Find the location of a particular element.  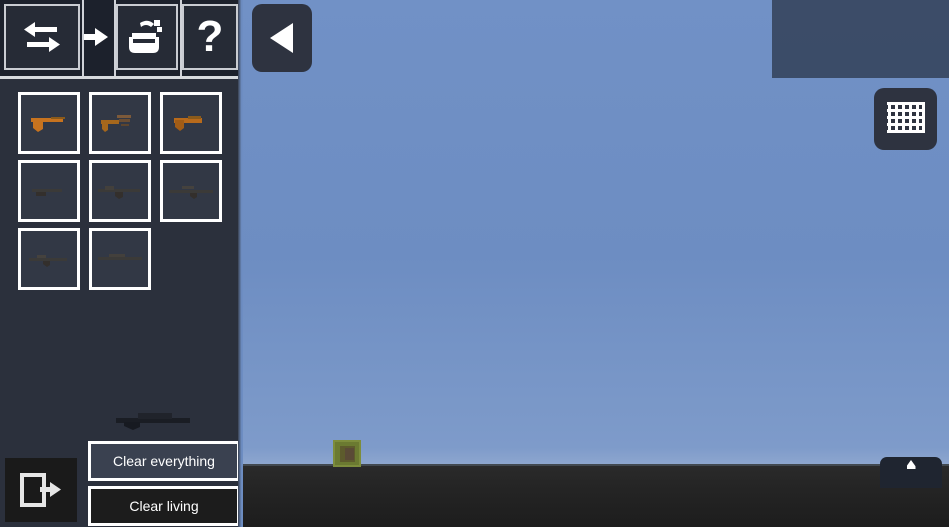

exit-button is located at coordinates (41, 490).